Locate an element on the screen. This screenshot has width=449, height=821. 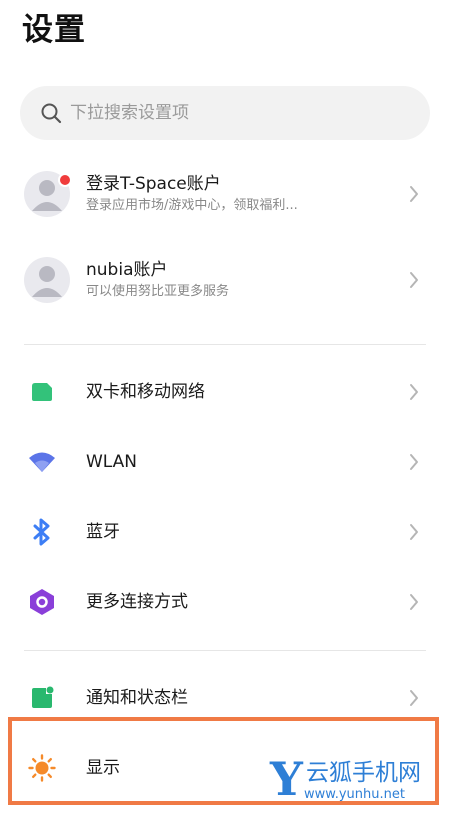
settings-item-sim: 双卡和移动网络 is located at coordinates (224, 392).